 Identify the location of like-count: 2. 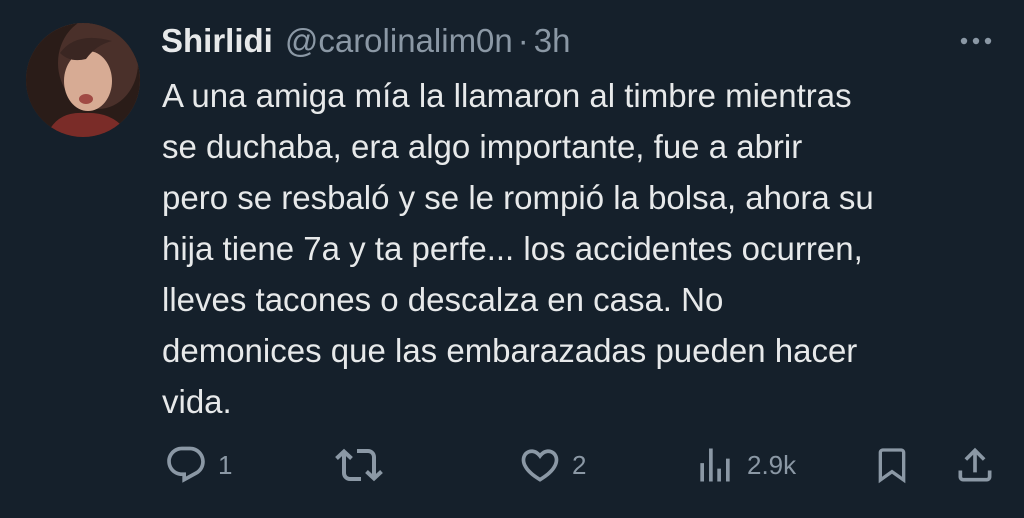
(579, 464).